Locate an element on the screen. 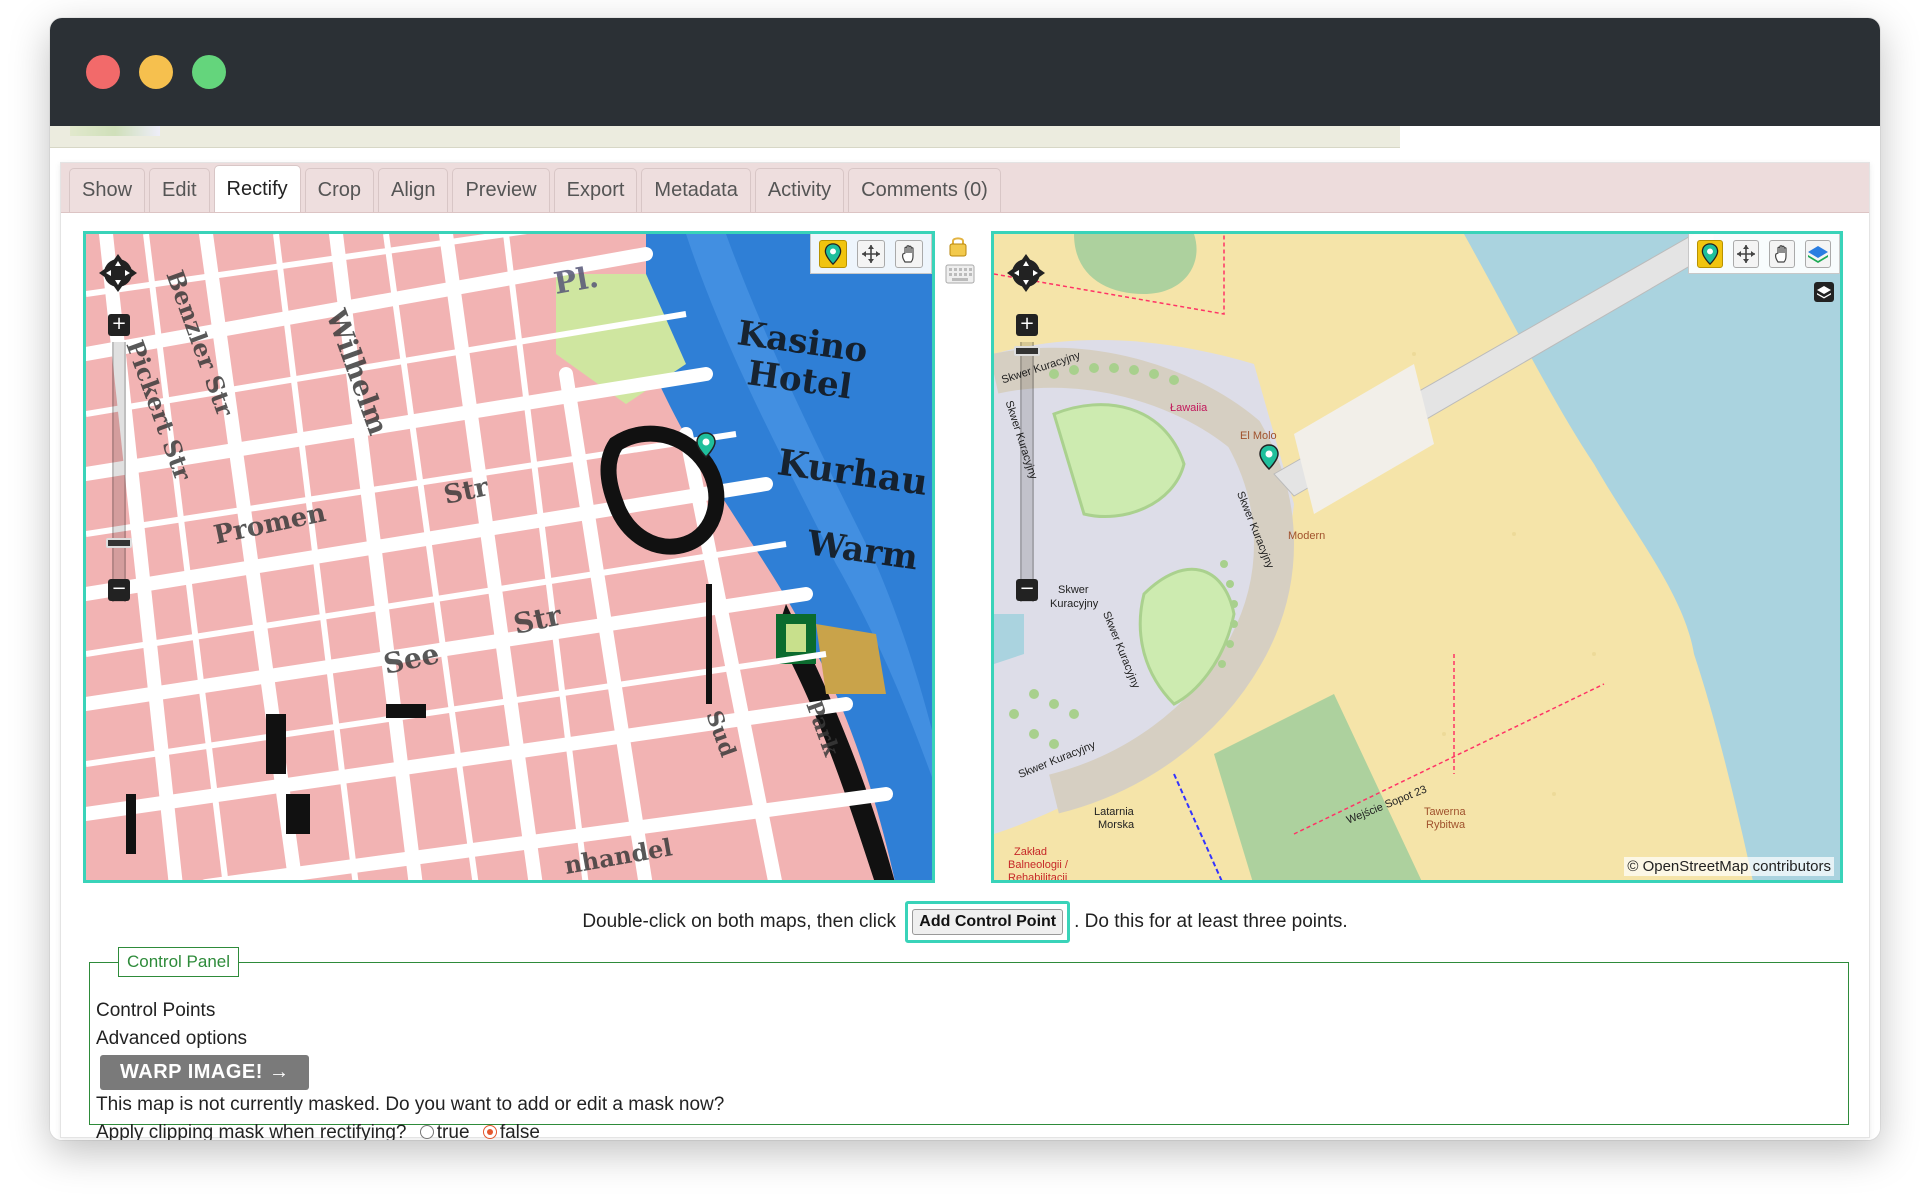  minimize-window-button is located at coordinates (156, 72).